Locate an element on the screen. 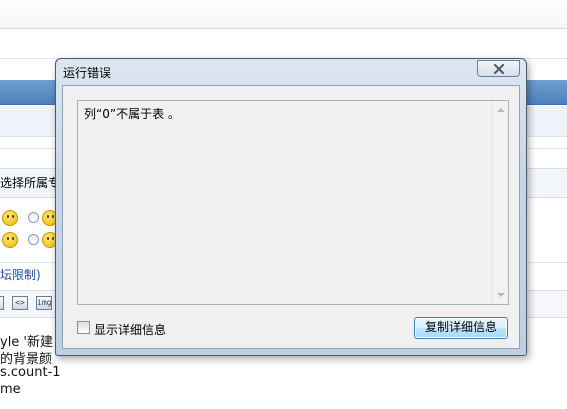 Image resolution: width=567 pixels, height=409 pixels. code-line: s.count-1 is located at coordinates (30, 372).